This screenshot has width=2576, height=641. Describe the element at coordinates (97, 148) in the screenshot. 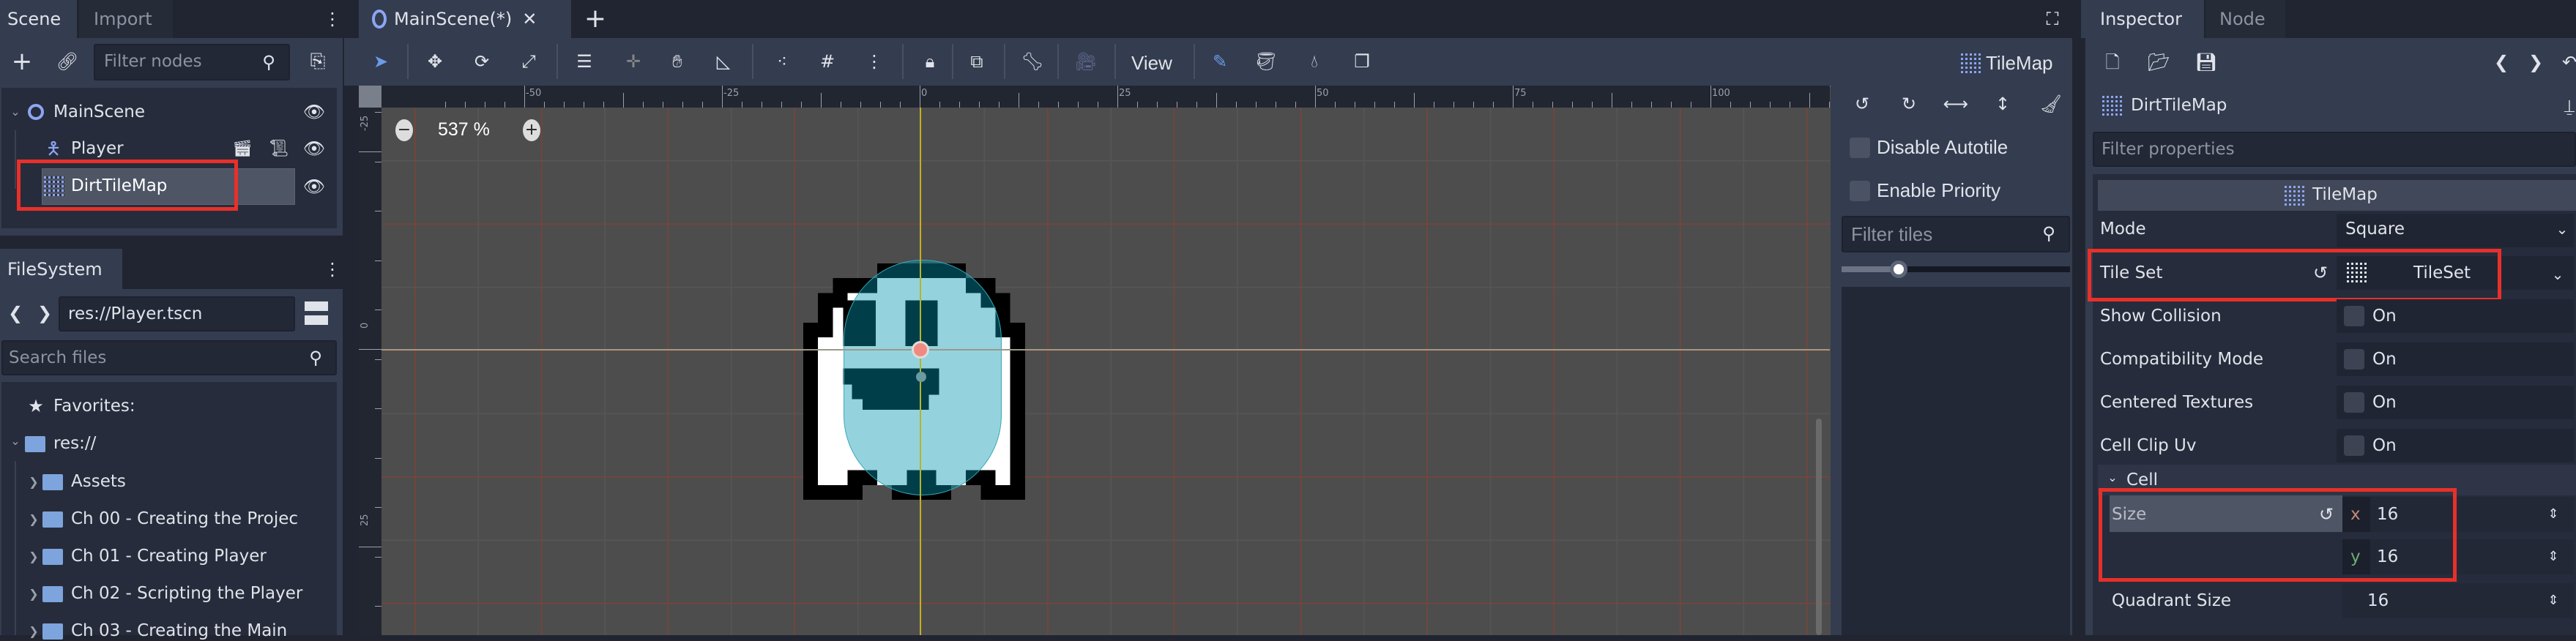

I see `tree-item-player: Player` at that location.